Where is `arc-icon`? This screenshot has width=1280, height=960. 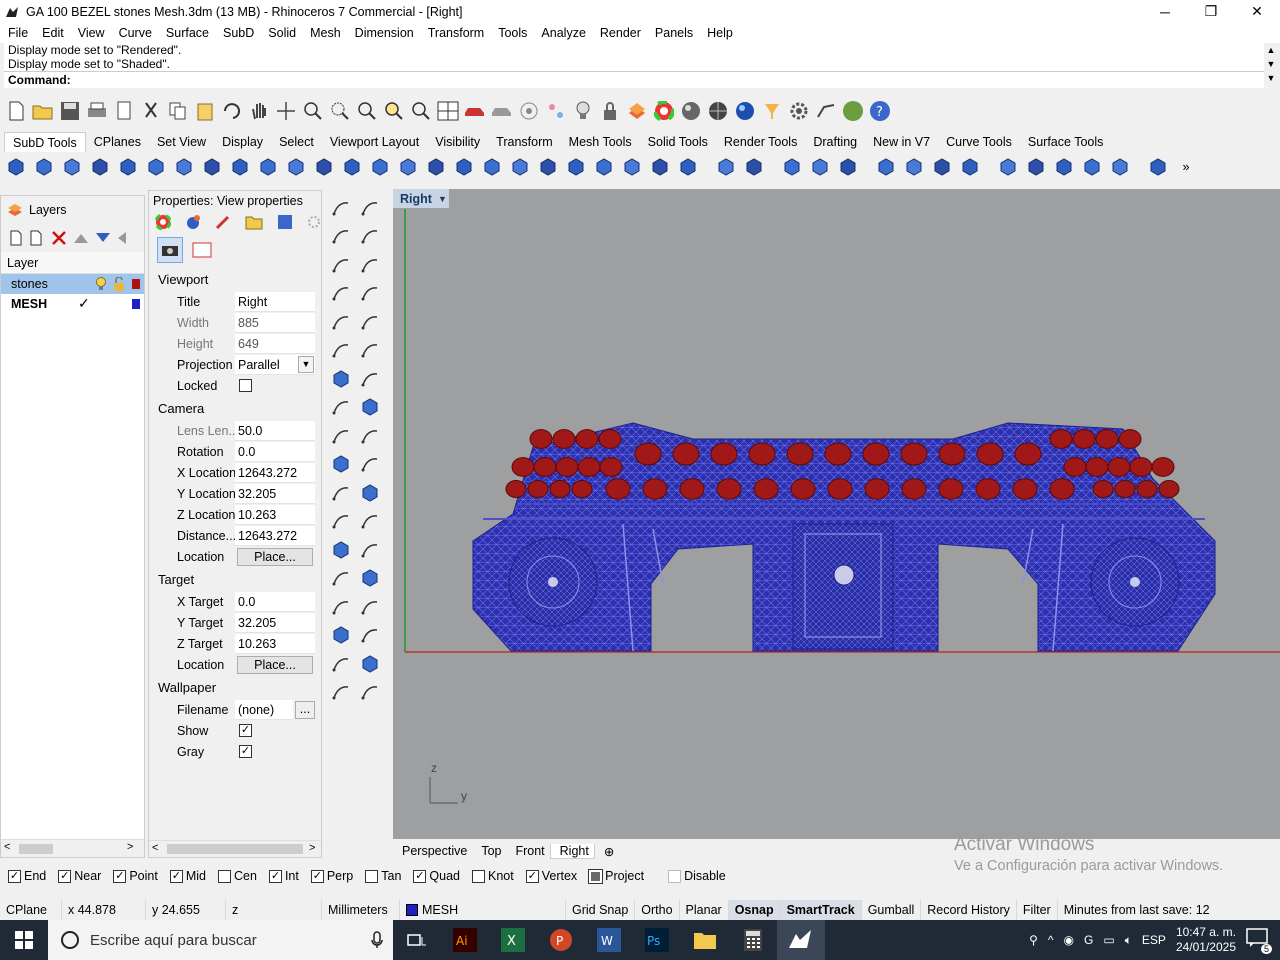 arc-icon is located at coordinates (370, 323).